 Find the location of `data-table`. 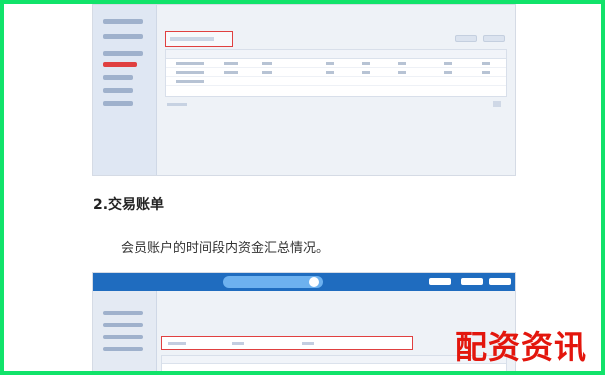

data-table is located at coordinates (336, 73).